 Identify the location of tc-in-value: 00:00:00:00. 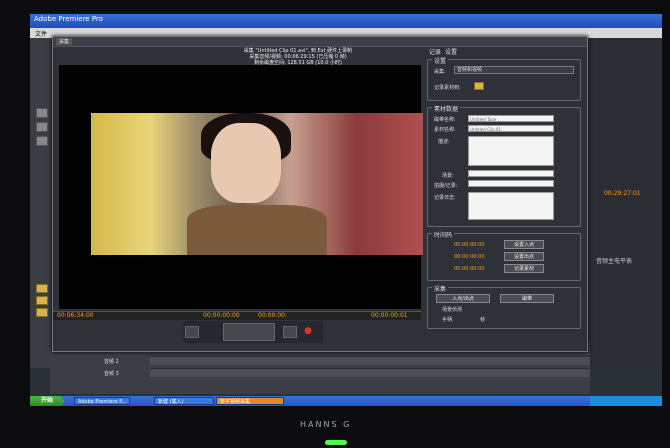
(469, 245).